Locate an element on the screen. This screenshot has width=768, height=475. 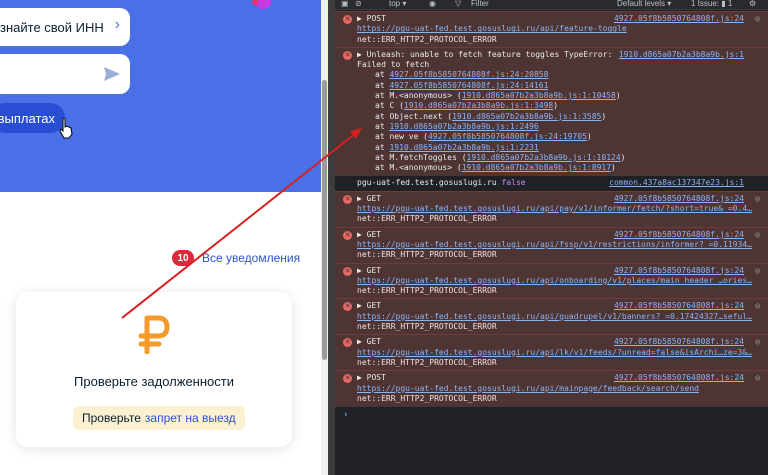
stack-frame: at 1910.d865a07b2a3b8a9b.js:1:2231 is located at coordinates (457, 147).